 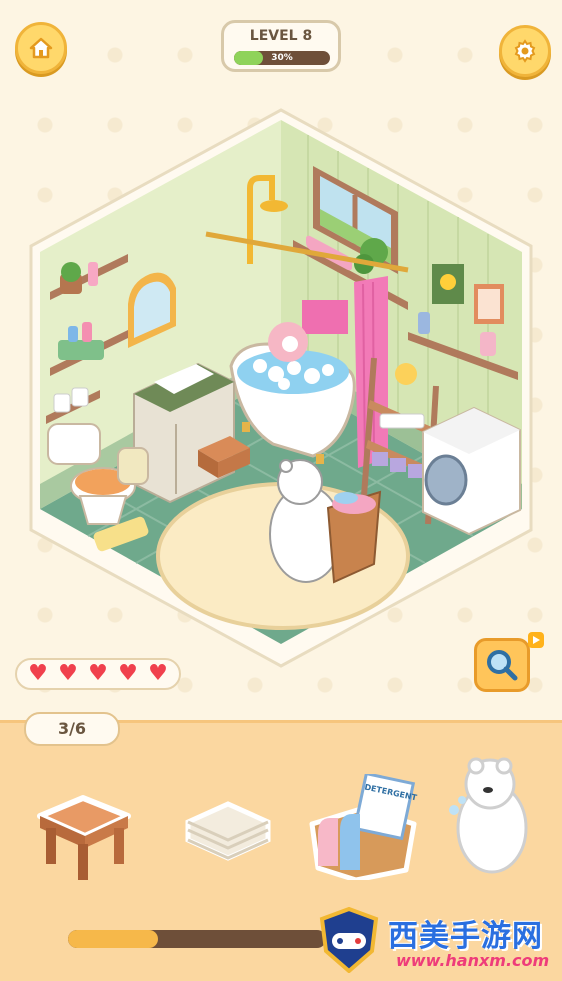 What do you see at coordinates (133, 466) in the screenshot?
I see `trash-bin` at bounding box center [133, 466].